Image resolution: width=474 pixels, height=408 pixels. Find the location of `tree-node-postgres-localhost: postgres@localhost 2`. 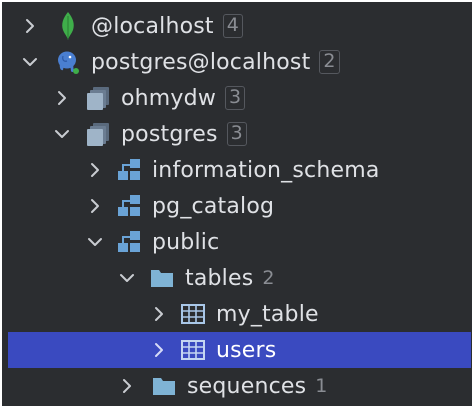

tree-node-postgres-localhost: postgres@localhost 2 is located at coordinates (237, 62).